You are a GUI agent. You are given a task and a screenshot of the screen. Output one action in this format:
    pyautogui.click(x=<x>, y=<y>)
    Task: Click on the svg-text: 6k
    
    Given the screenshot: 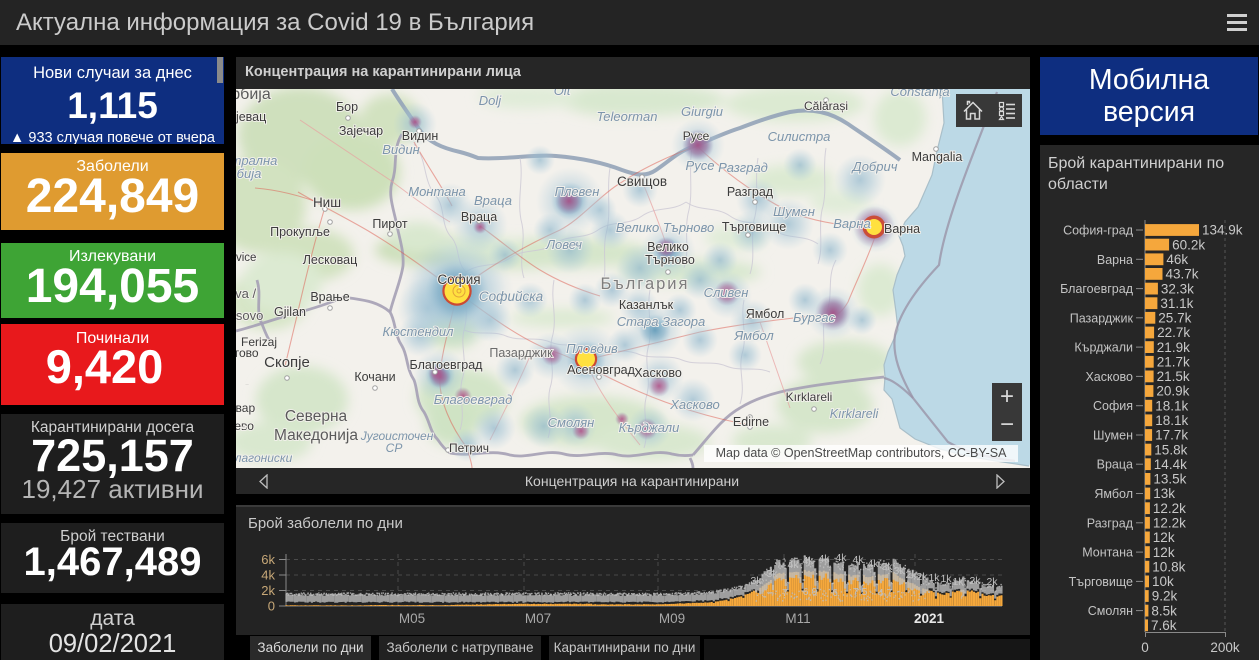 What is the action you would take?
    pyautogui.click(x=268, y=559)
    